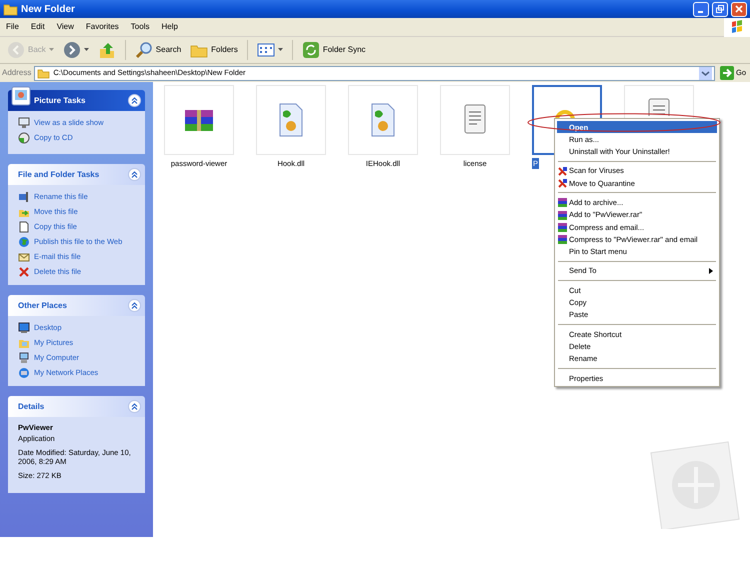  What do you see at coordinates (42, 306) in the screenshot?
I see `panel-title: Other Places` at bounding box center [42, 306].